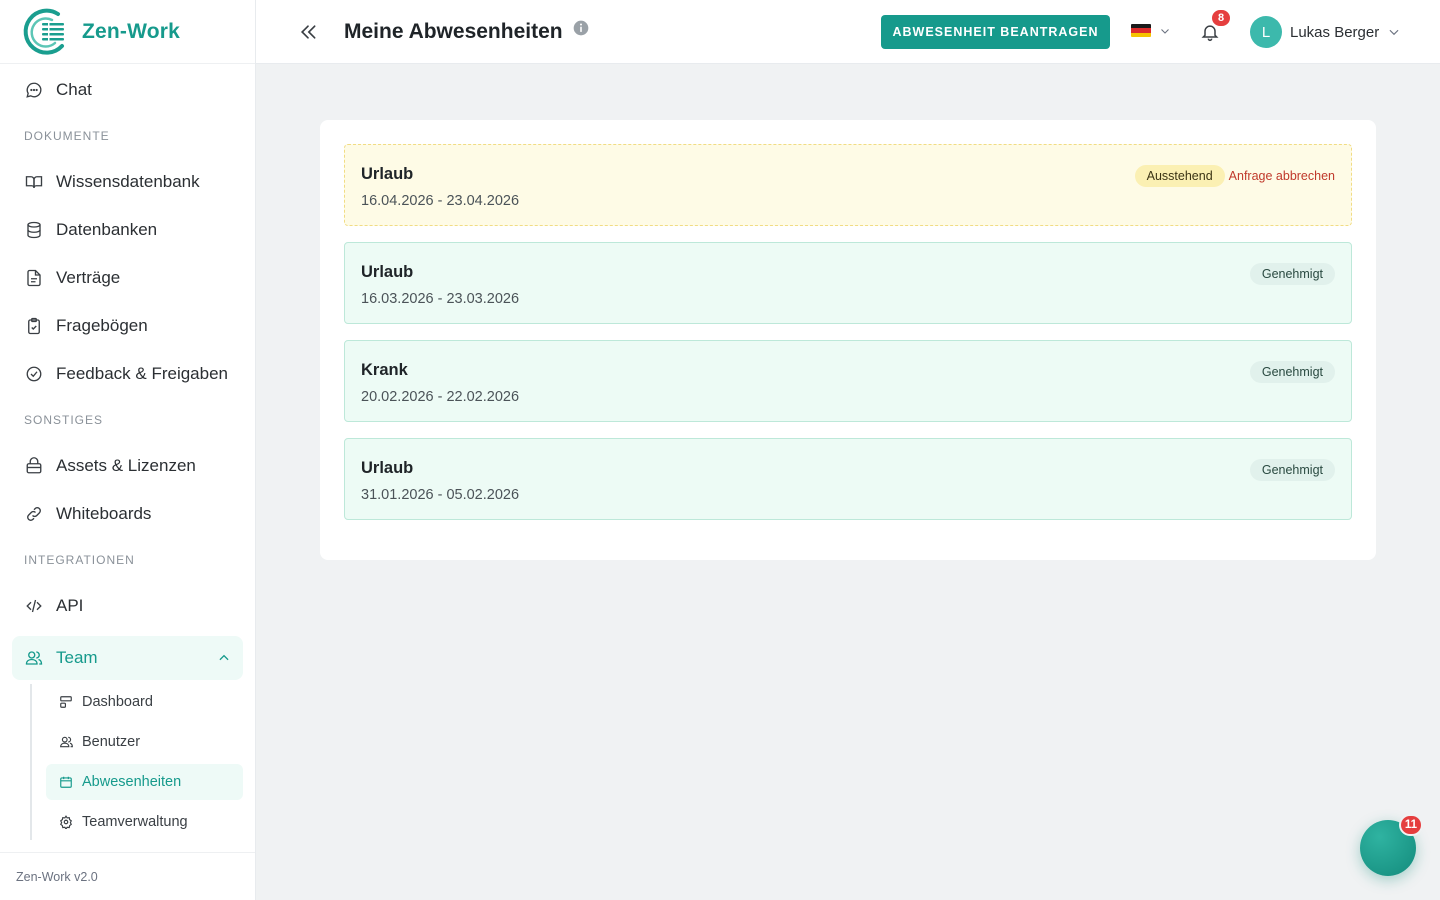 This screenshot has width=1440, height=900. I want to click on absence-item: Krank 20.02.2026 - 22.02.2026 Genehmigt, so click(848, 381).